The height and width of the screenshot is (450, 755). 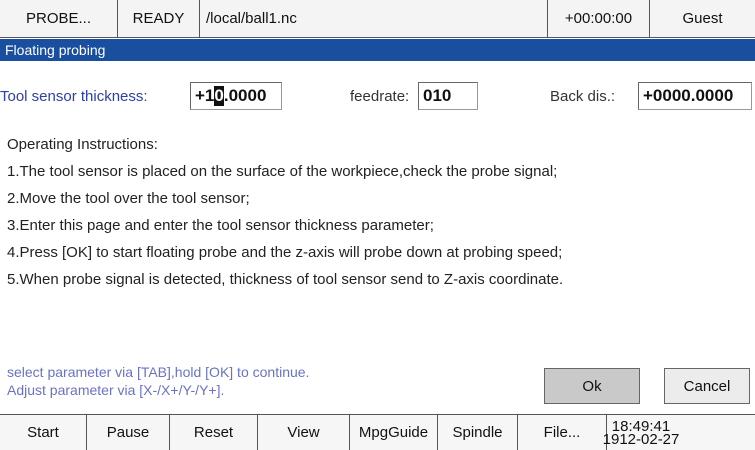 I want to click on feedrate-field: 010, so click(x=448, y=96).